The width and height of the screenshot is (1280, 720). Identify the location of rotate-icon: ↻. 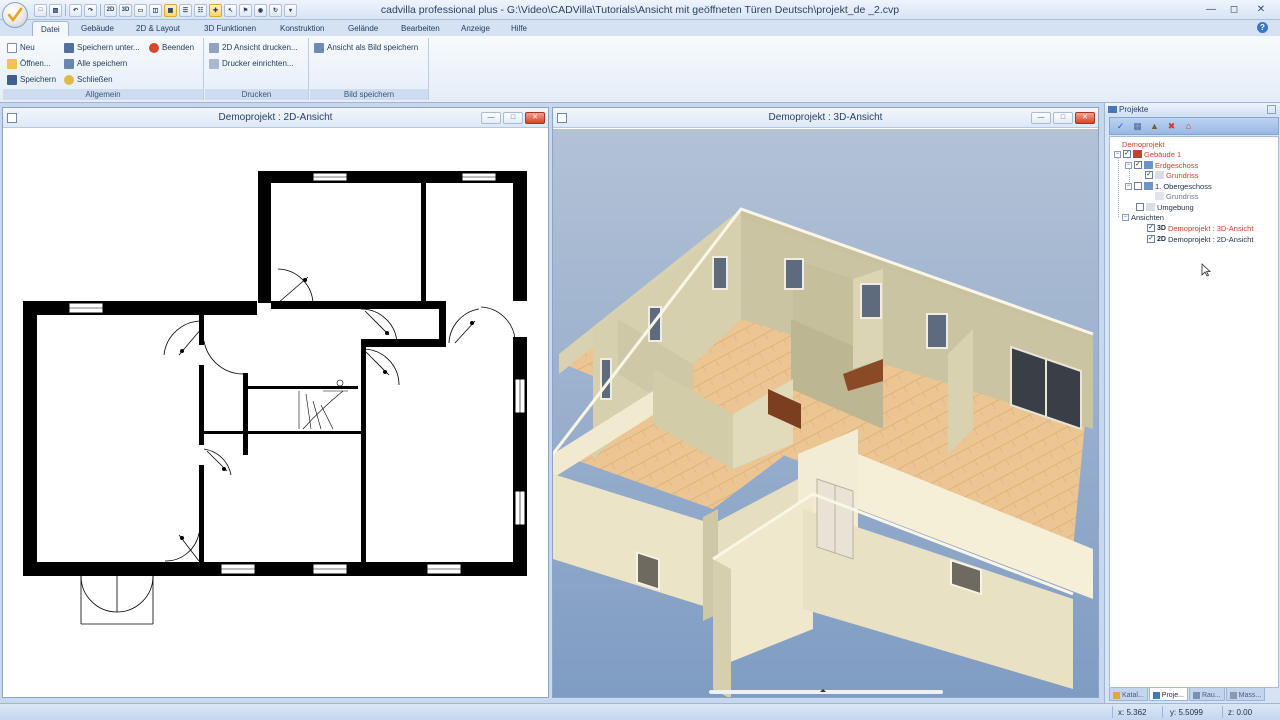
(275, 10).